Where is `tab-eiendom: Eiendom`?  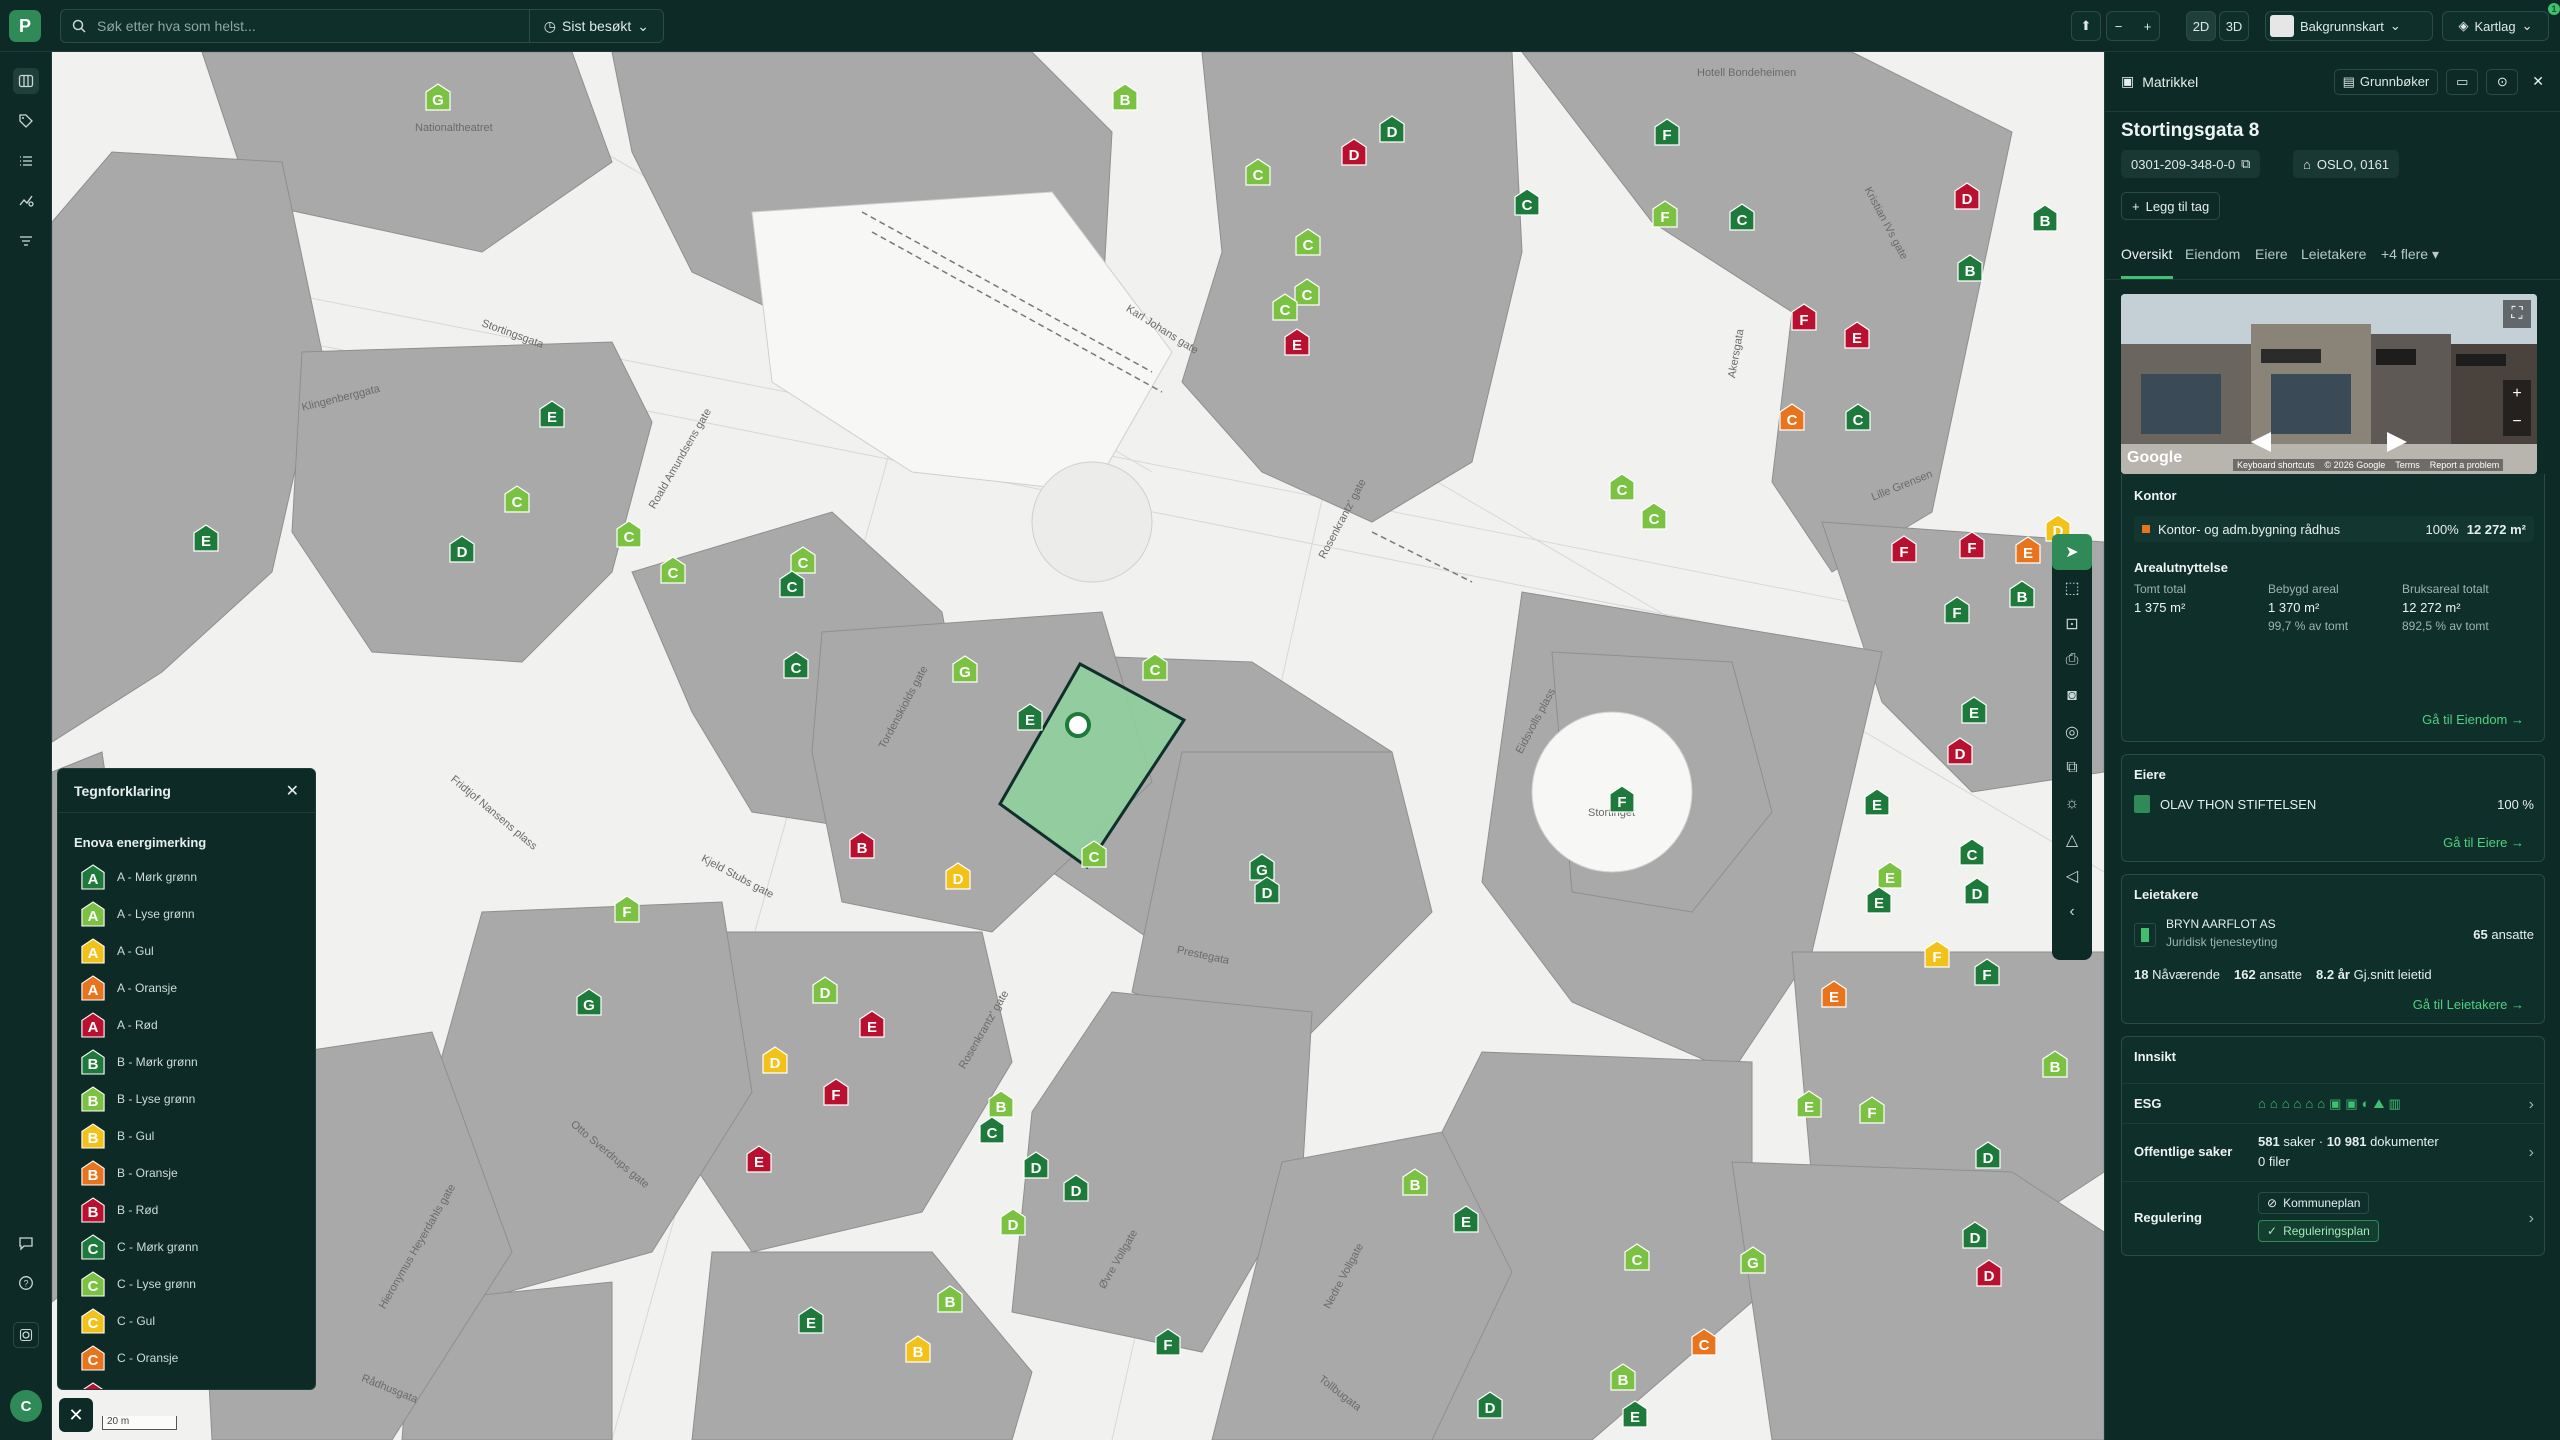
tab-eiendom: Eiendom is located at coordinates (2212, 254).